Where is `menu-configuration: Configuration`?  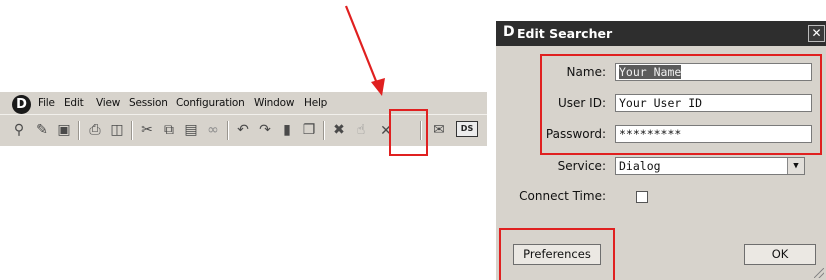 menu-configuration: Configuration is located at coordinates (210, 103).